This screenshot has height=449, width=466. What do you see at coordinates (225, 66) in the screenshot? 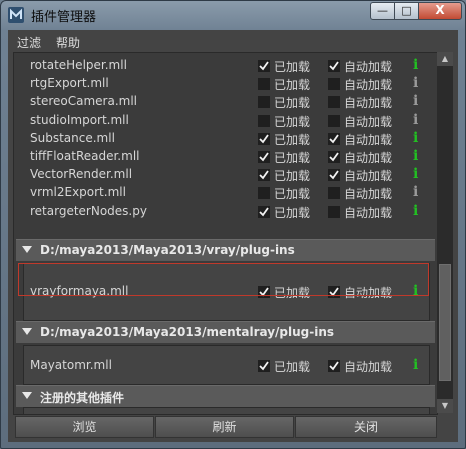
I see `plugin-row: rotateHelper.mll 已加载 自动加载 i` at bounding box center [225, 66].